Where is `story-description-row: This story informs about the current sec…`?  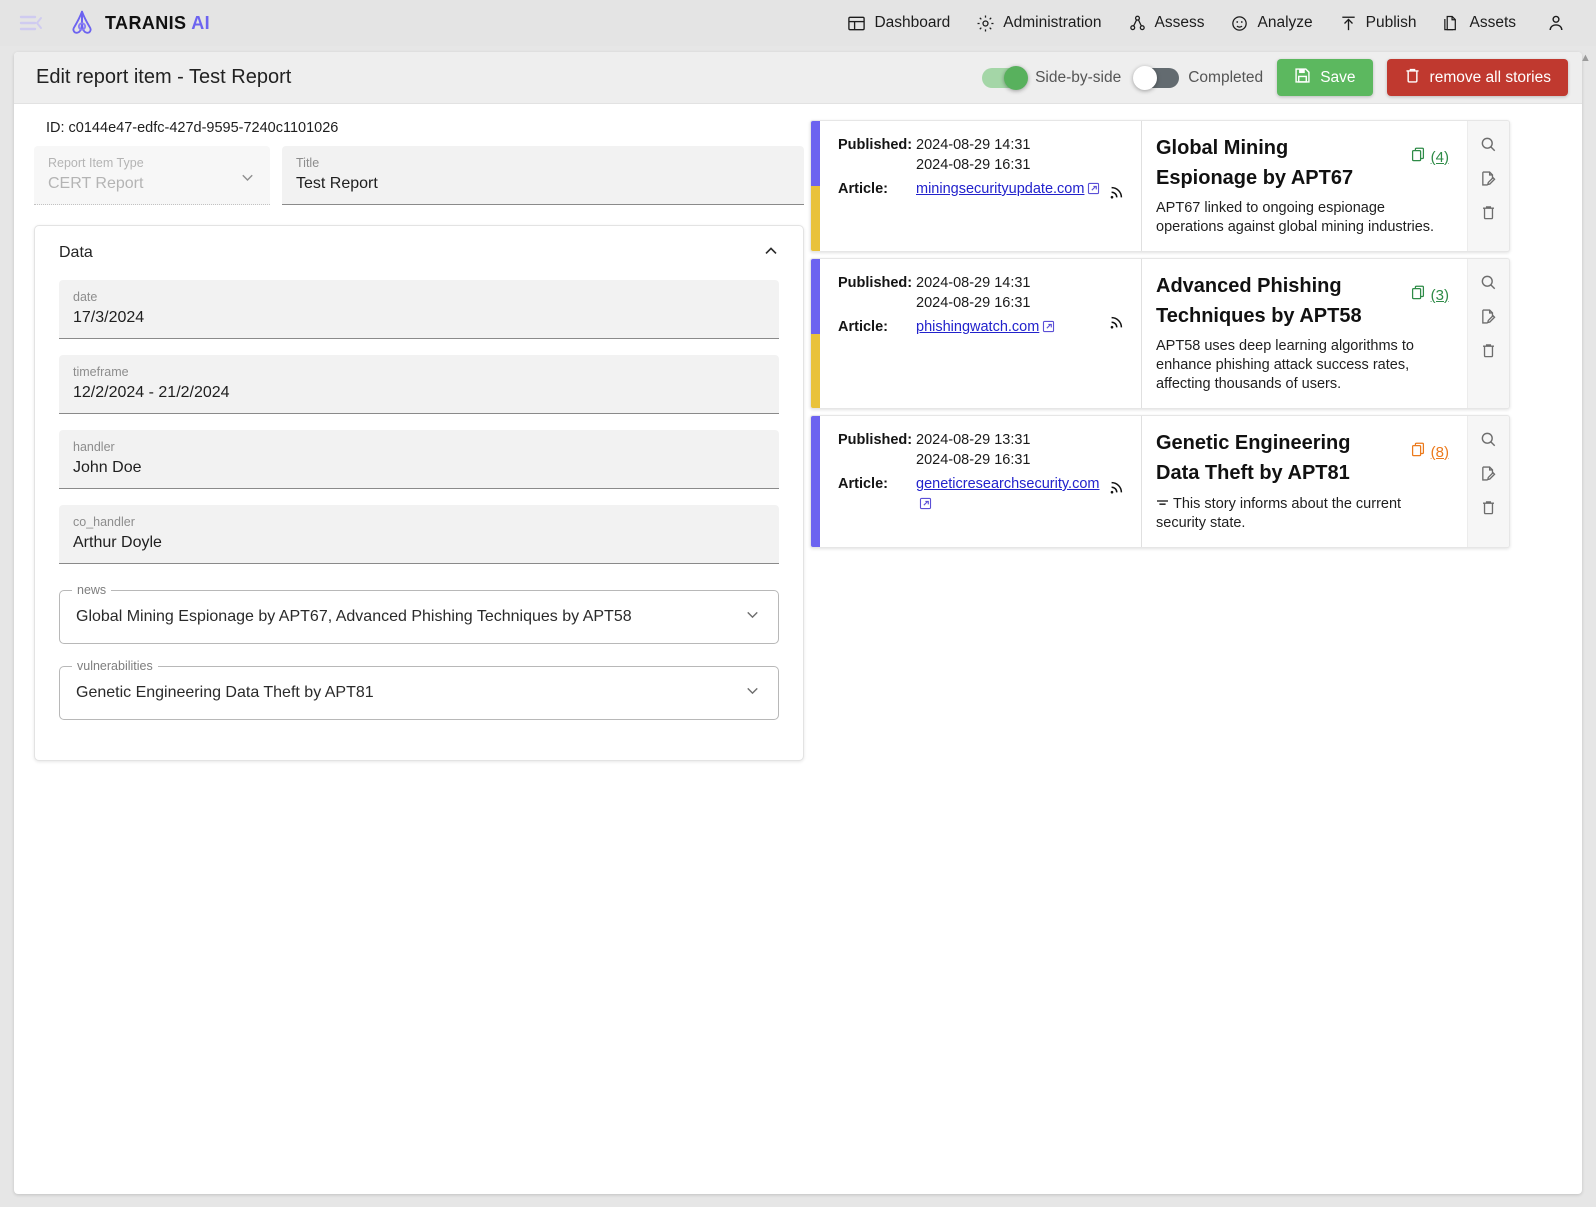
story-description-row: This story informs about the current sec… is located at coordinates (1304, 513).